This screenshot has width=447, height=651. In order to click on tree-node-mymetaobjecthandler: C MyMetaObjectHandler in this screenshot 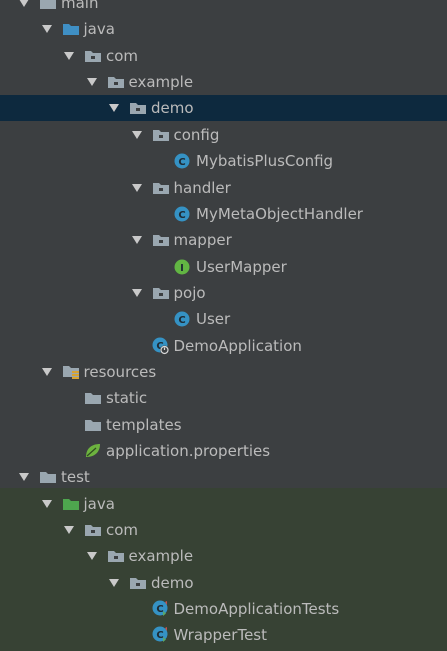, I will do `click(223, 214)`.